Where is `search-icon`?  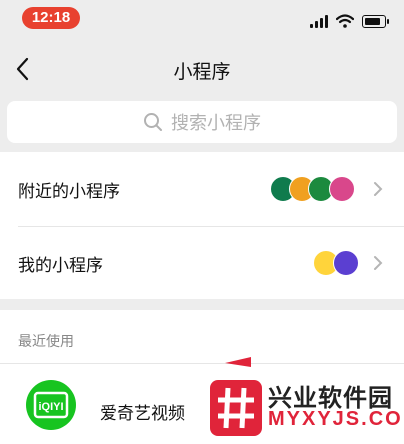 search-icon is located at coordinates (153, 122).